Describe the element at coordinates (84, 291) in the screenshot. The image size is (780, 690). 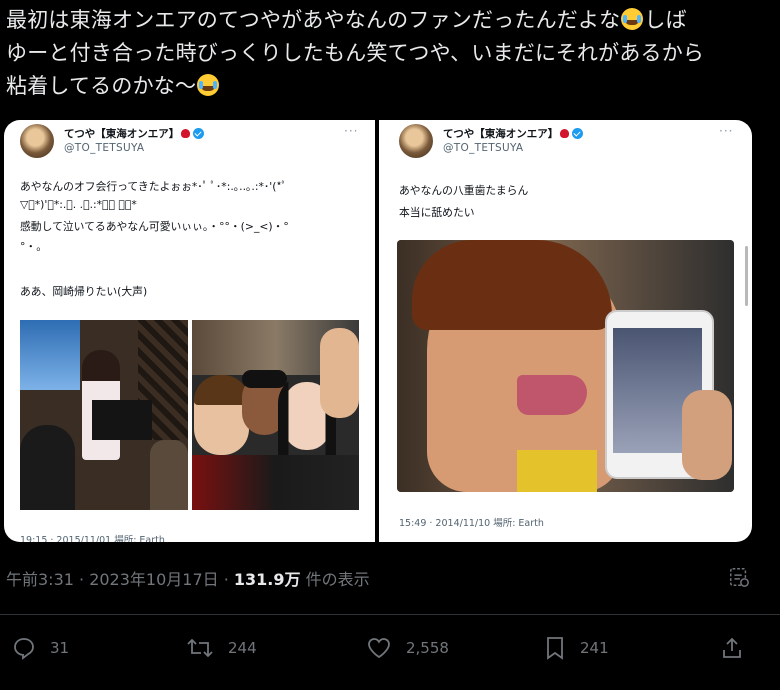
I see `body-line: ああ、岡崎帰りたい(大声)` at that location.